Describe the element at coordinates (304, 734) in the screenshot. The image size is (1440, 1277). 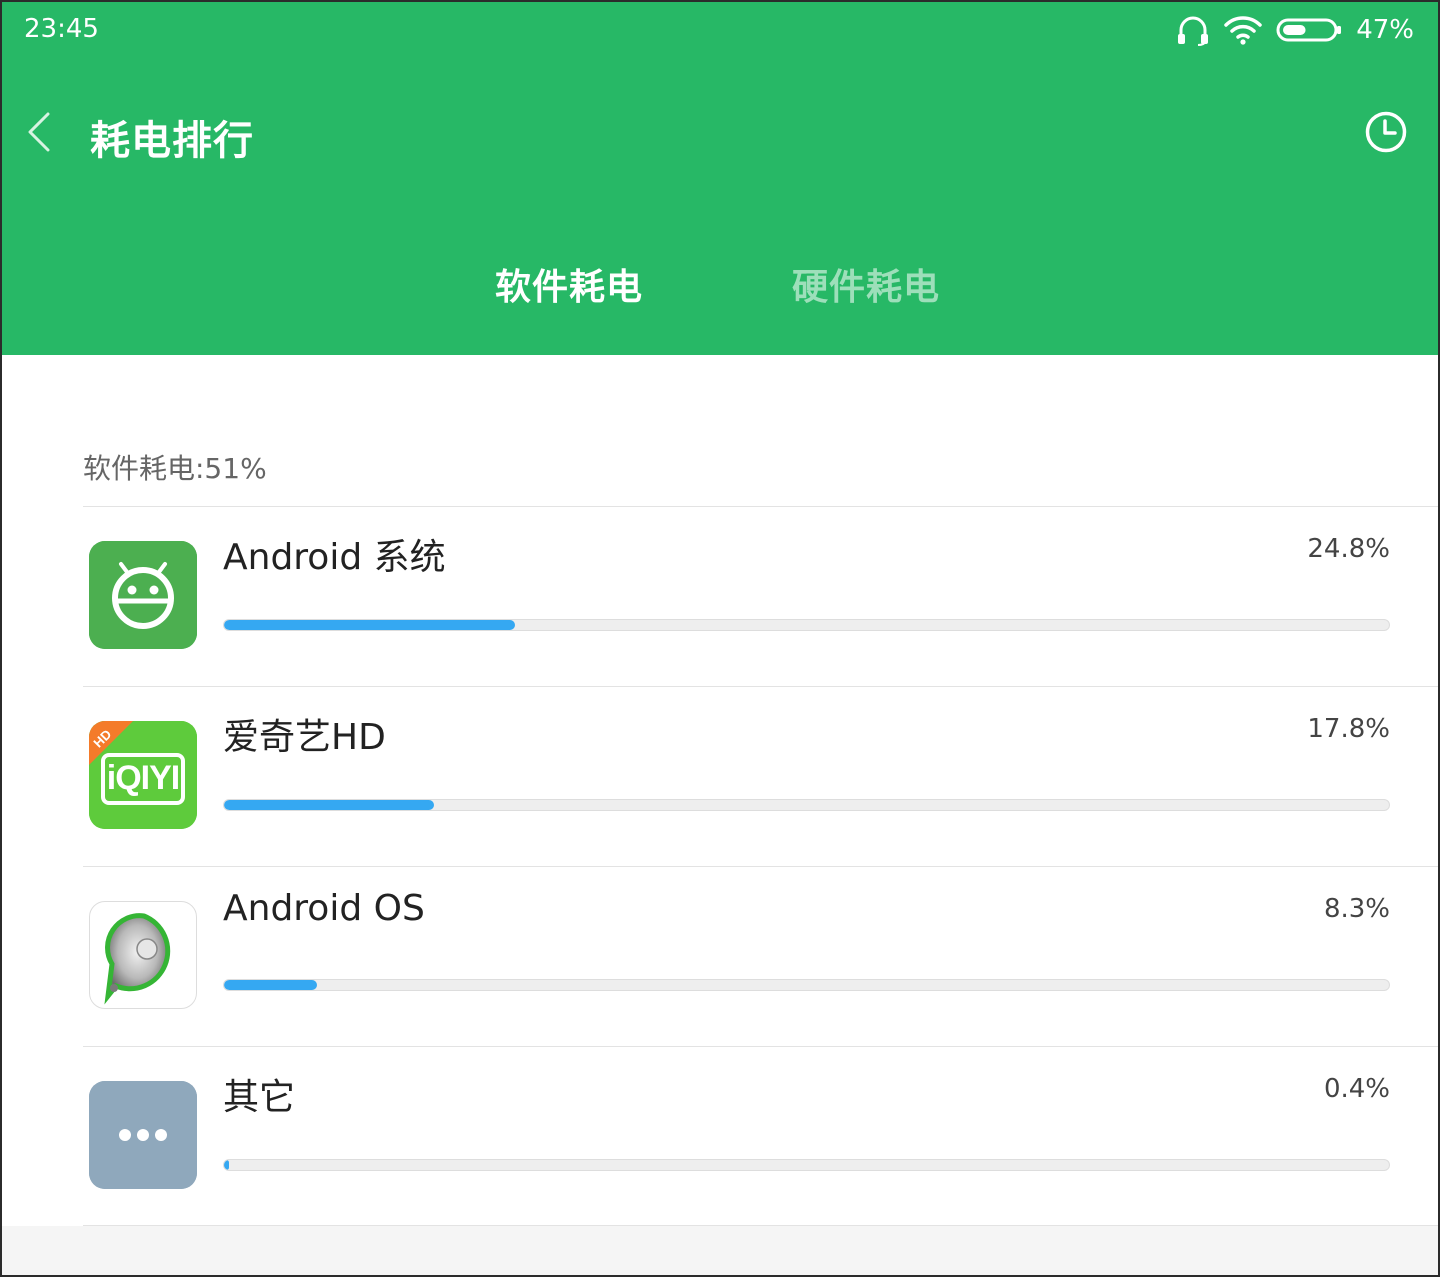
I see `app-name: 爱奇艺HD` at that location.